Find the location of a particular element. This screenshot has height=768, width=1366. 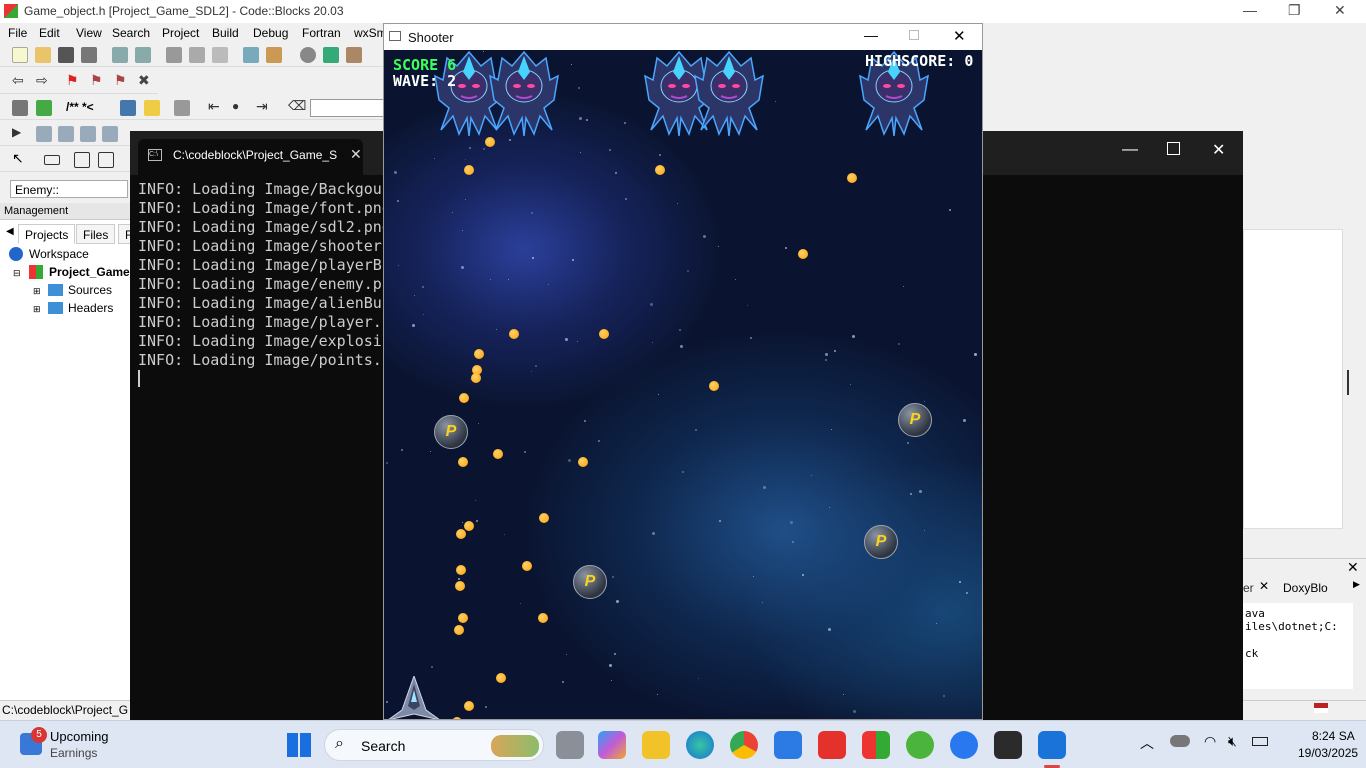

tree-workspace: Workspace is located at coordinates (59, 254).